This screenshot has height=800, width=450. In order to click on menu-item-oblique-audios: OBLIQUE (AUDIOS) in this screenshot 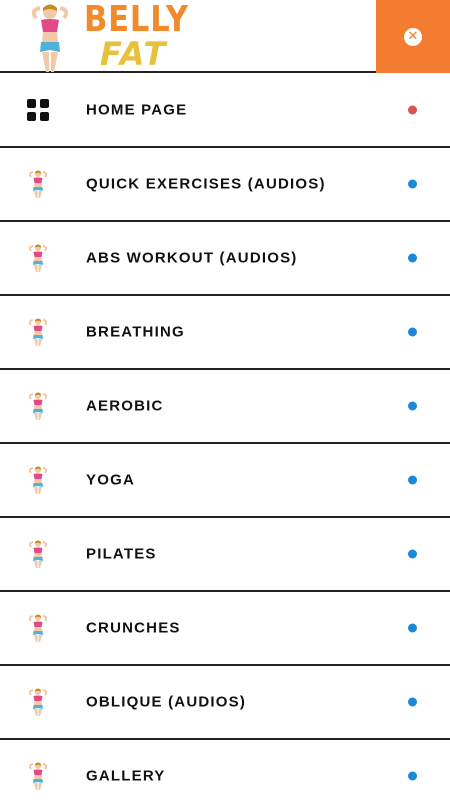, I will do `click(225, 703)`.